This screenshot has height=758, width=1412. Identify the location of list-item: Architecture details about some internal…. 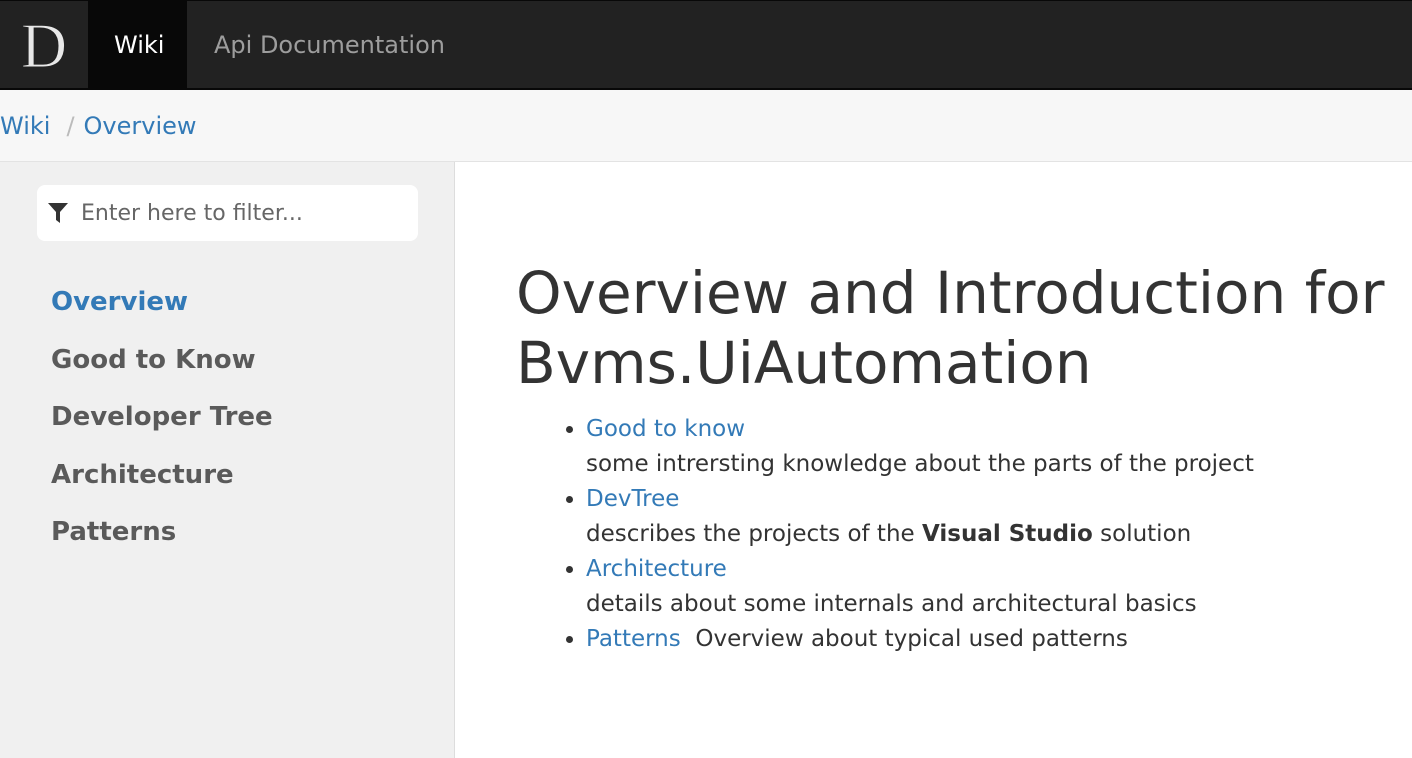
(991, 587).